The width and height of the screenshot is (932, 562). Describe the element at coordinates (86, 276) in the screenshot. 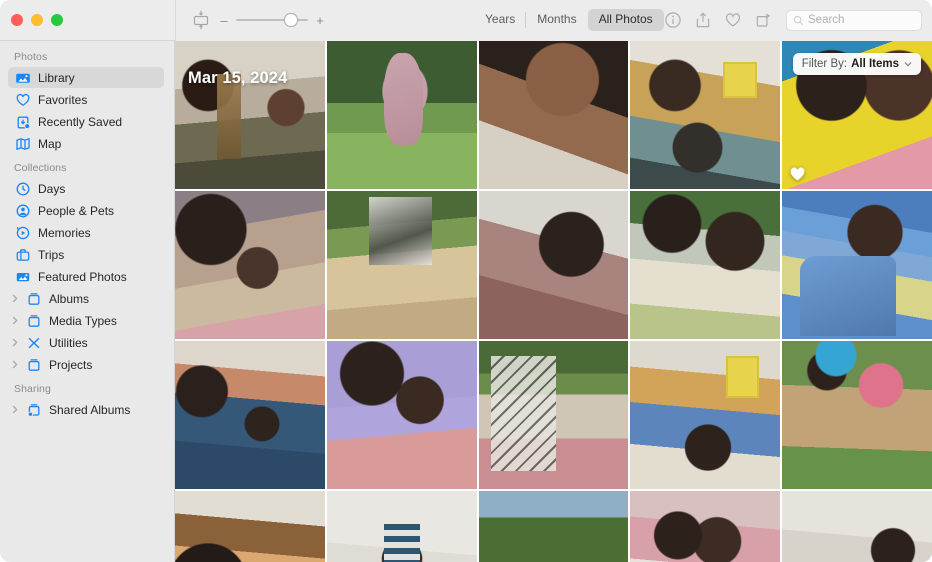

I see `sidebar-item-featured-photos: Featured Photos` at that location.